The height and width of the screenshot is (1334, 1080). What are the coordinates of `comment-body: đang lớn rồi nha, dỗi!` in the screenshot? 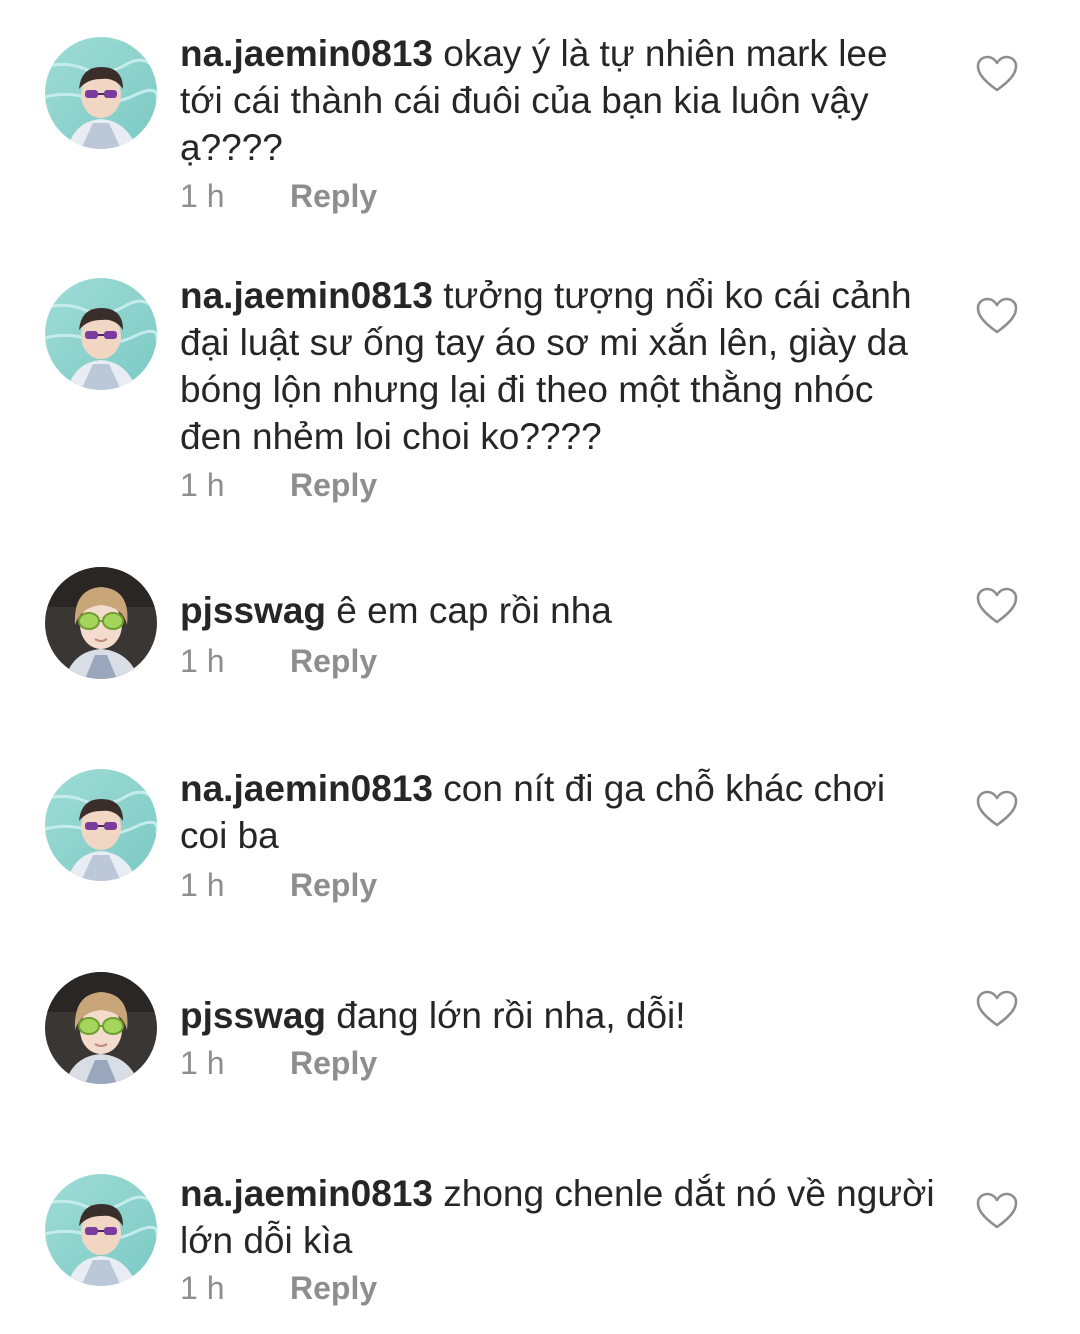 It's located at (511, 1015).